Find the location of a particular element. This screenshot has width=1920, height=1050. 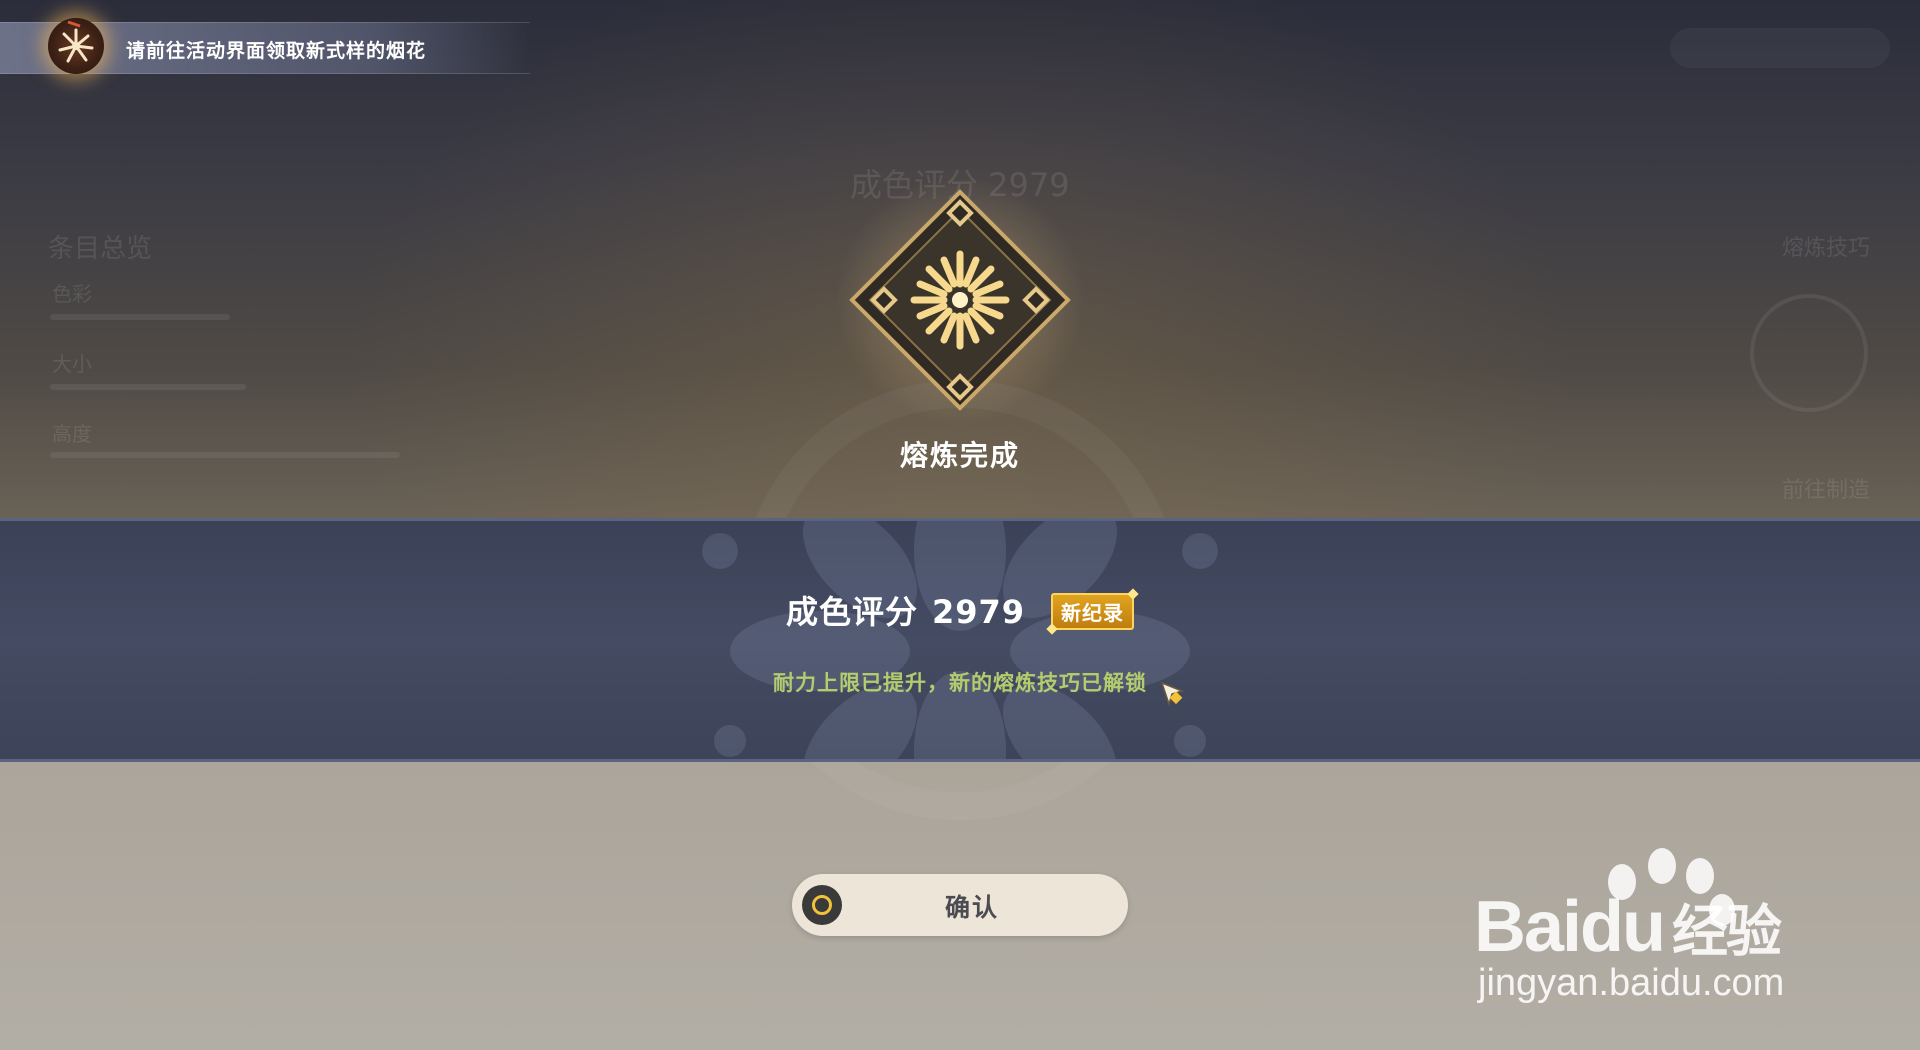

background-right-label: 前往制造 is located at coordinates (1825, 490).